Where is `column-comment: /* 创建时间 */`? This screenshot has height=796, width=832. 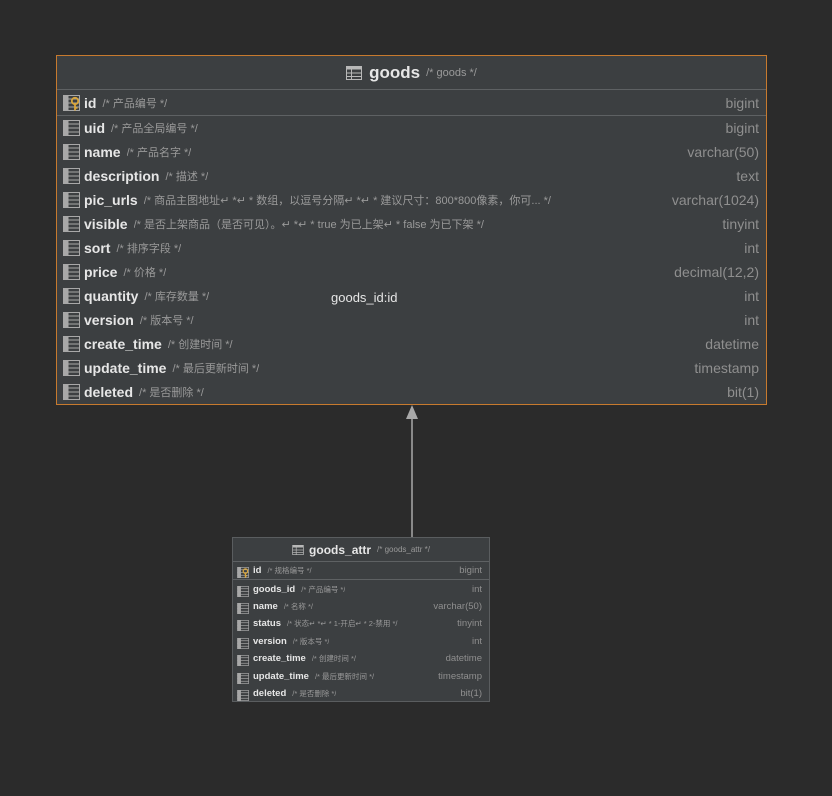 column-comment: /* 创建时间 */ is located at coordinates (200, 345).